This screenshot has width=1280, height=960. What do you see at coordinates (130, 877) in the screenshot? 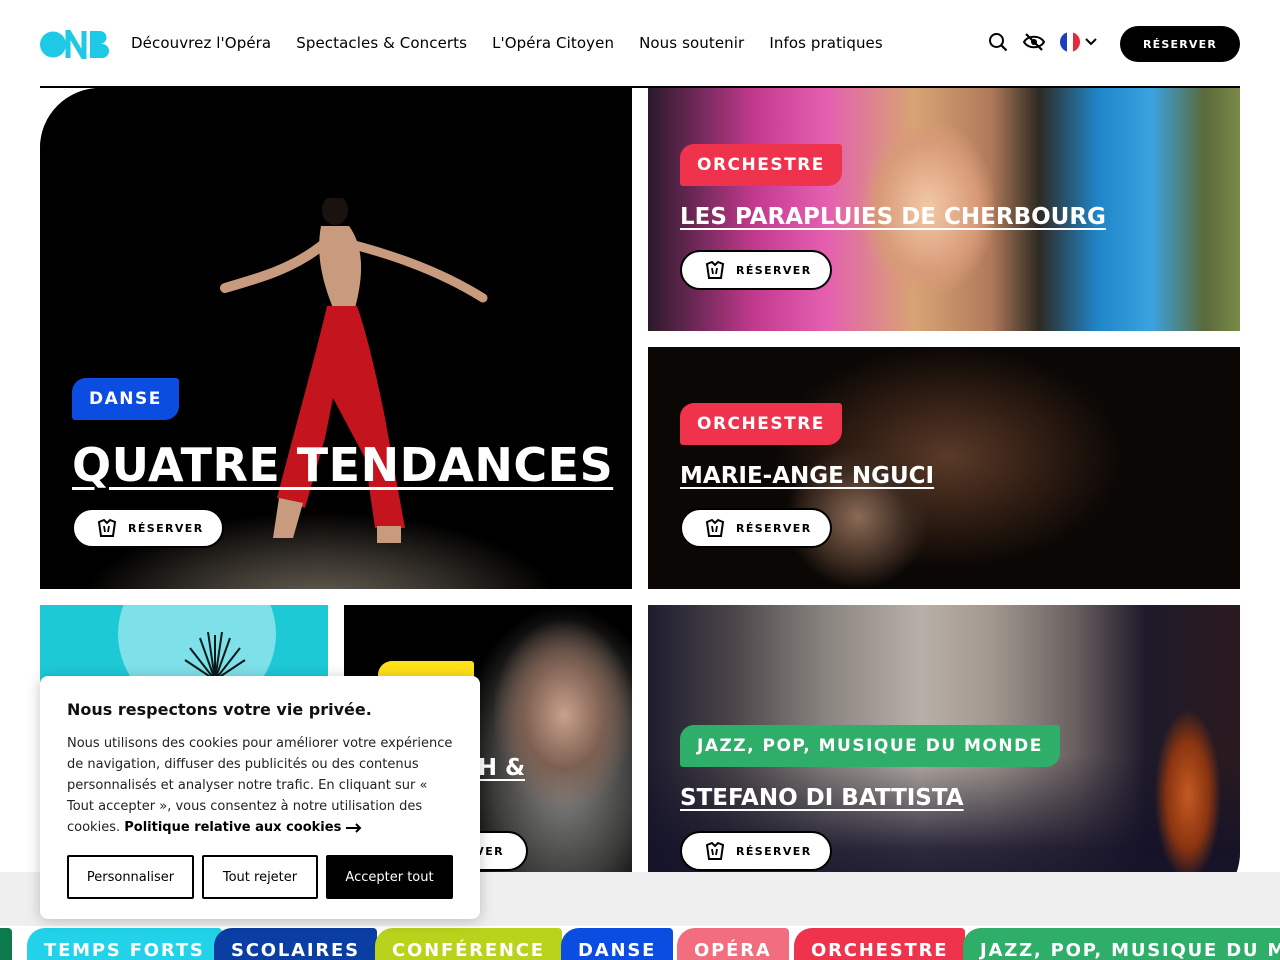
I see `customize-button: Personnaliser` at bounding box center [130, 877].